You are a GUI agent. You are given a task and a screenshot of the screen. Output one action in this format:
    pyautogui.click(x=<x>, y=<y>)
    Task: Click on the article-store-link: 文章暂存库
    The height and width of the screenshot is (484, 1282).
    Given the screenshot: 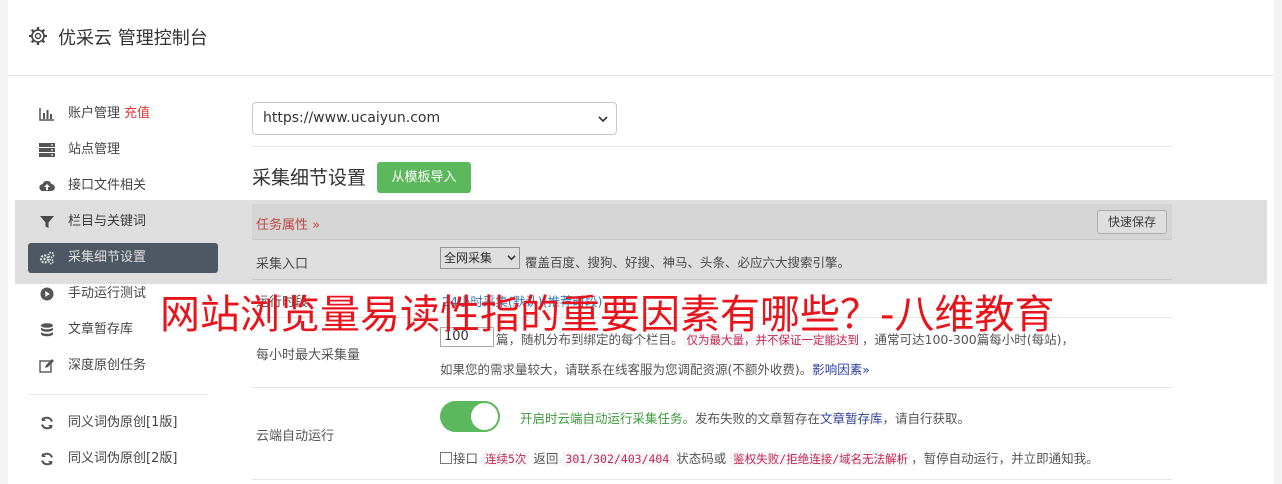 What is the action you would take?
    pyautogui.click(x=851, y=418)
    